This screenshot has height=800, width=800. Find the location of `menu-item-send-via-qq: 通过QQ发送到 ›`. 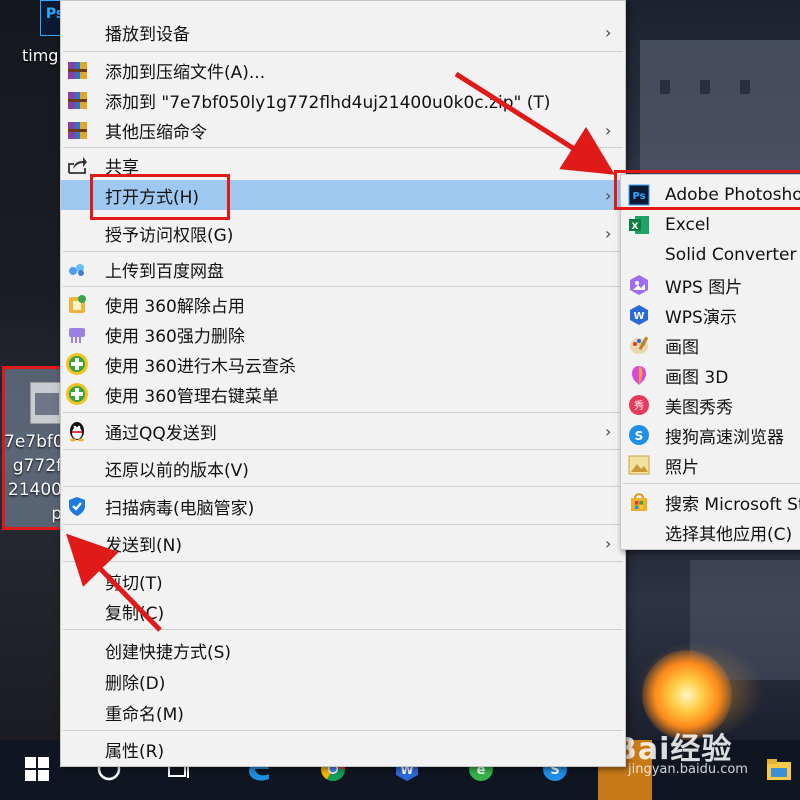

menu-item-send-via-qq: 通过QQ发送到 › is located at coordinates (343, 431).